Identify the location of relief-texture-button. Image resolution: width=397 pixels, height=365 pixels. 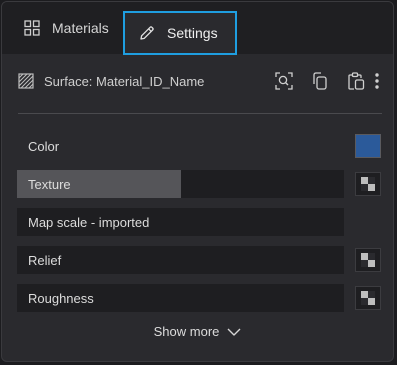
(368, 260).